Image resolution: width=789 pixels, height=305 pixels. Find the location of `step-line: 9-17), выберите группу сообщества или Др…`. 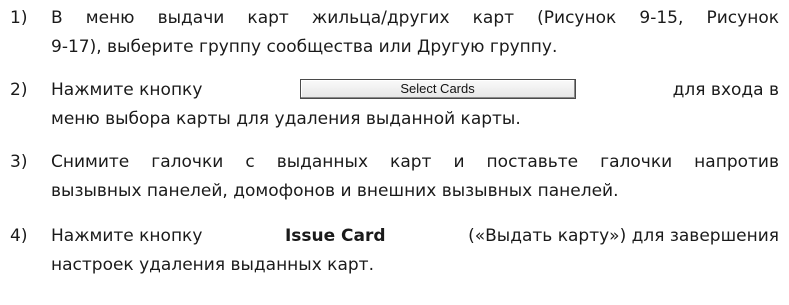

step-line: 9-17), выберите группу сообщества или Др… is located at coordinates (304, 47).